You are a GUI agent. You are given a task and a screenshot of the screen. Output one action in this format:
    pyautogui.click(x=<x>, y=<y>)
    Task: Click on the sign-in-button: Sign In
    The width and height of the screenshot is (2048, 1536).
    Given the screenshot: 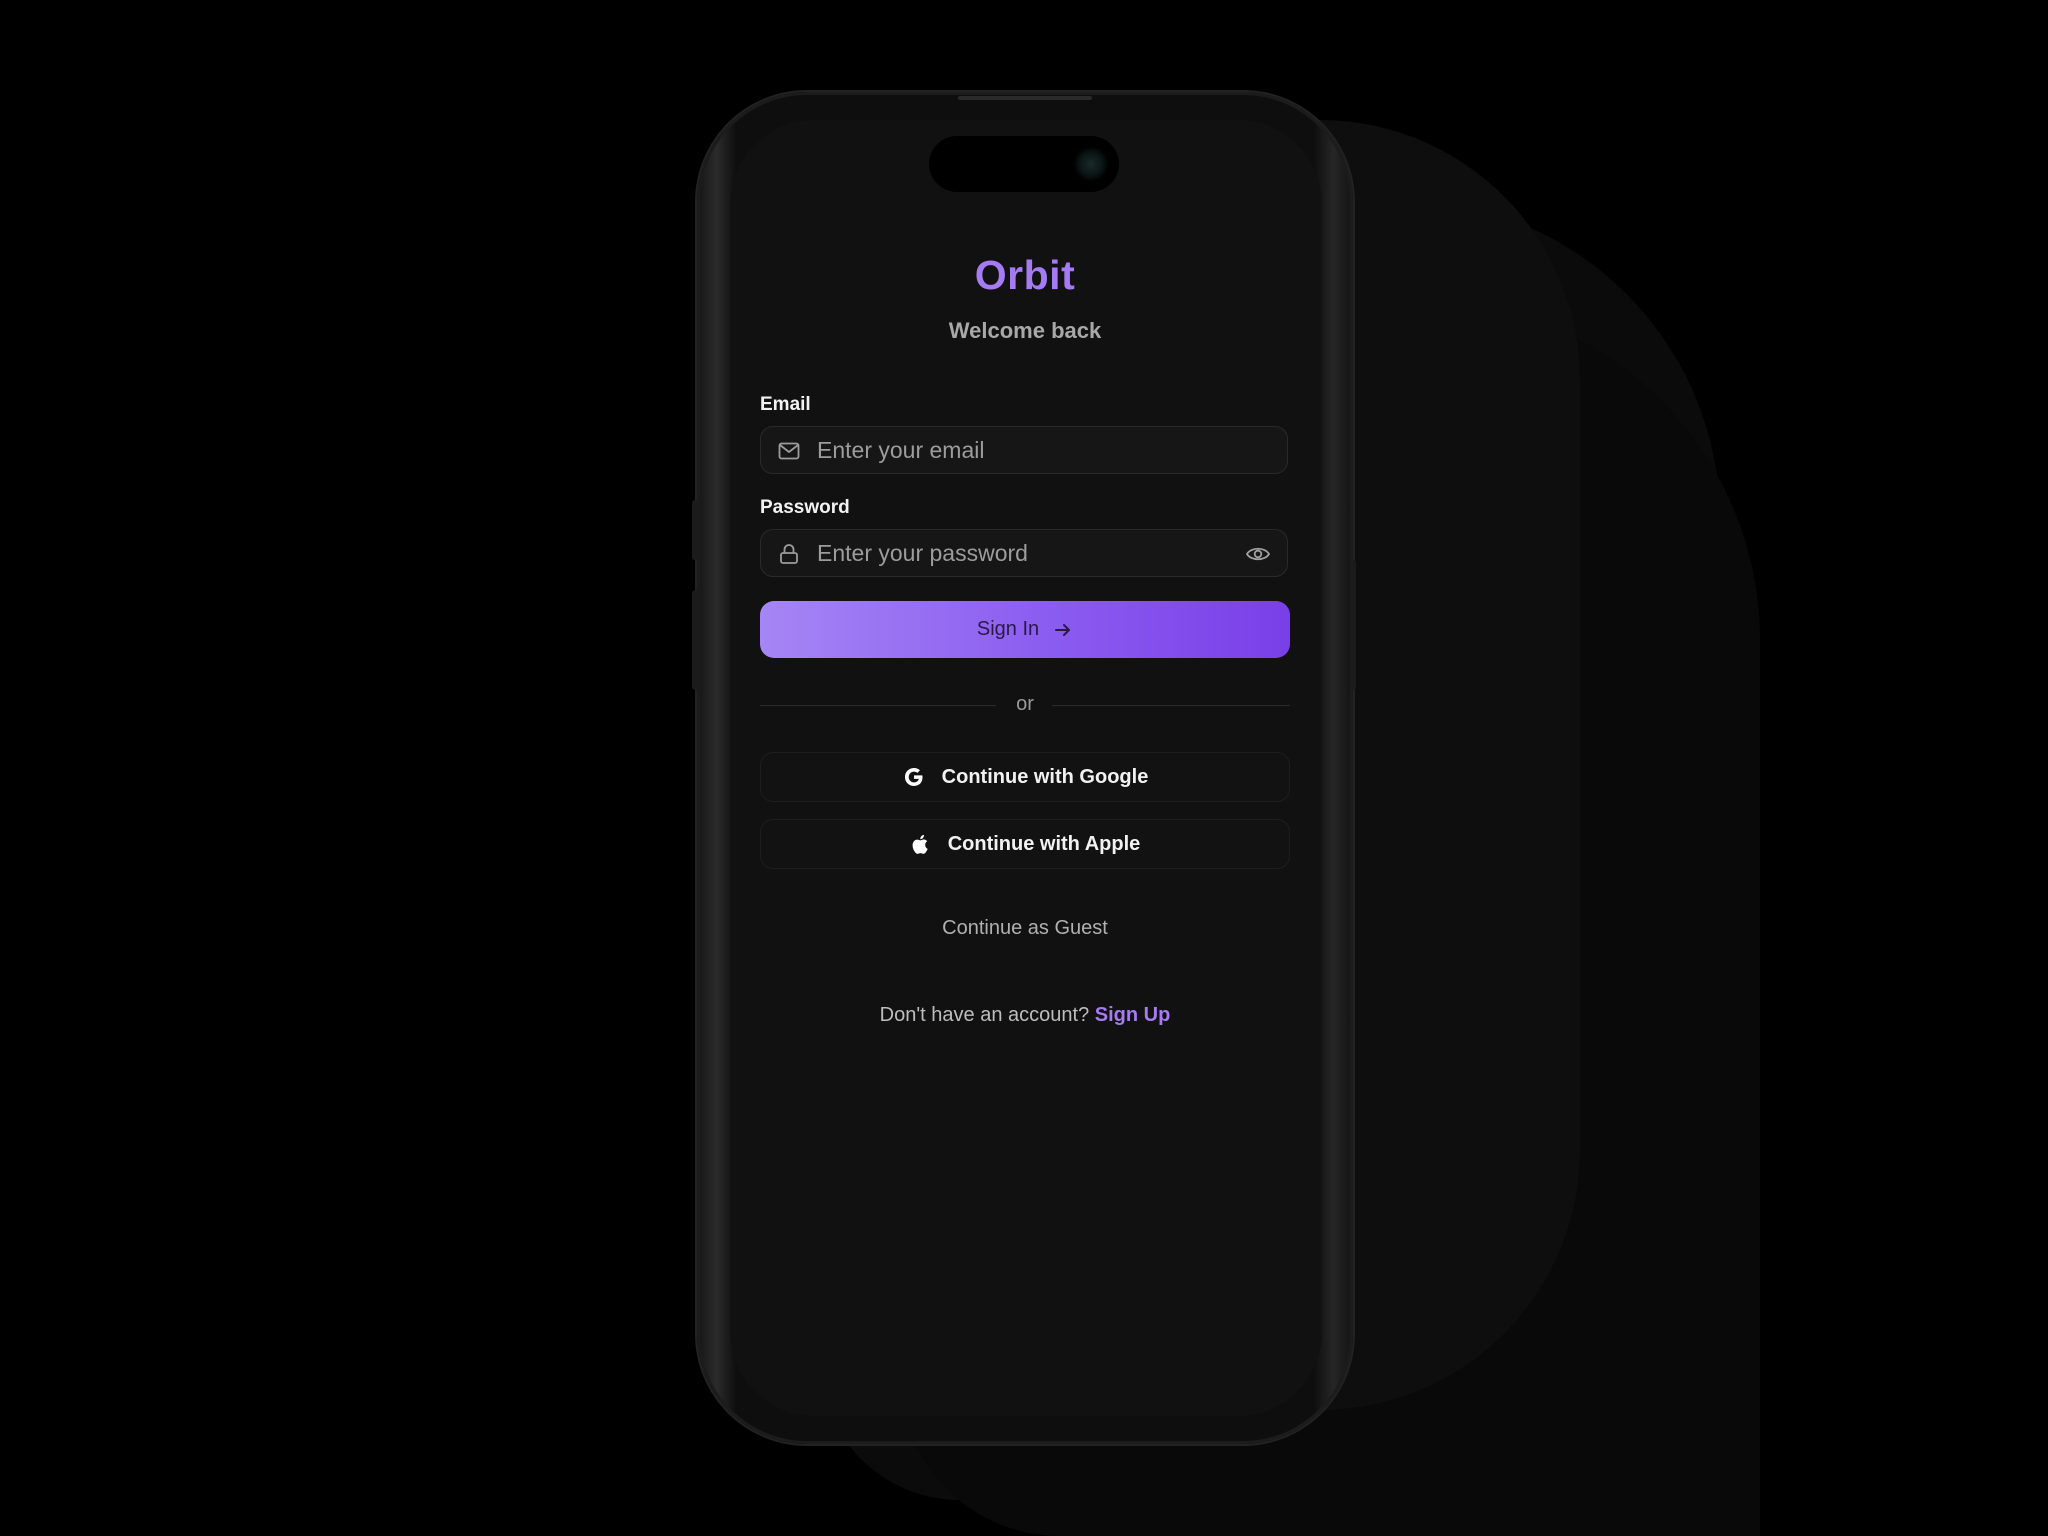 What is the action you would take?
    pyautogui.click(x=1025, y=629)
    